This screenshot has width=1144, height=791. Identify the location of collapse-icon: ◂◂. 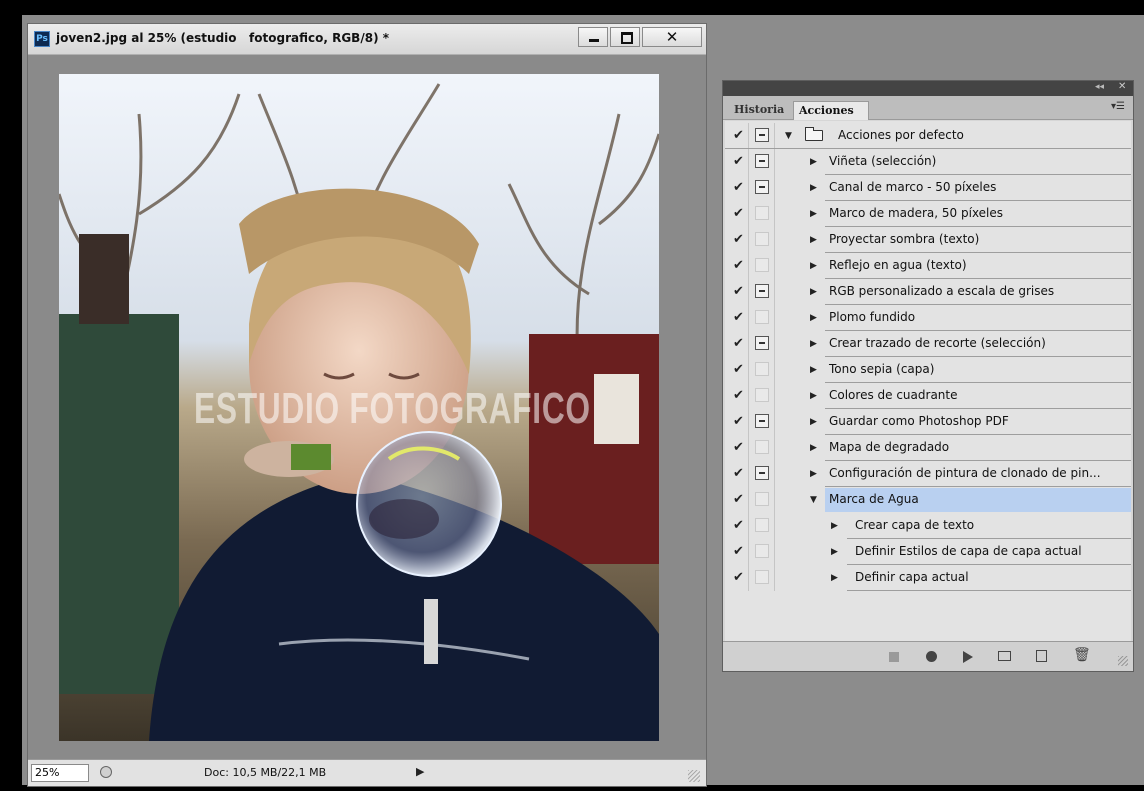
(1099, 87).